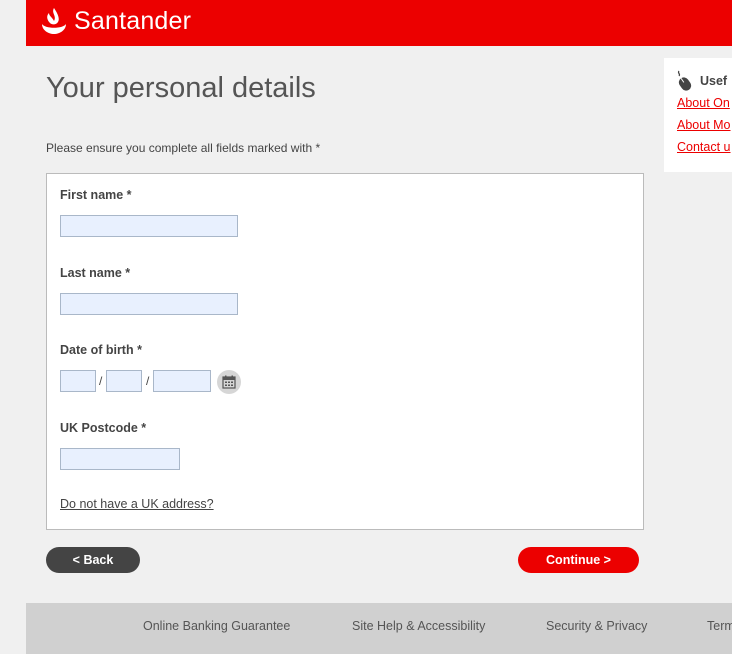  What do you see at coordinates (101, 350) in the screenshot?
I see `dob-label: Date of birth *` at bounding box center [101, 350].